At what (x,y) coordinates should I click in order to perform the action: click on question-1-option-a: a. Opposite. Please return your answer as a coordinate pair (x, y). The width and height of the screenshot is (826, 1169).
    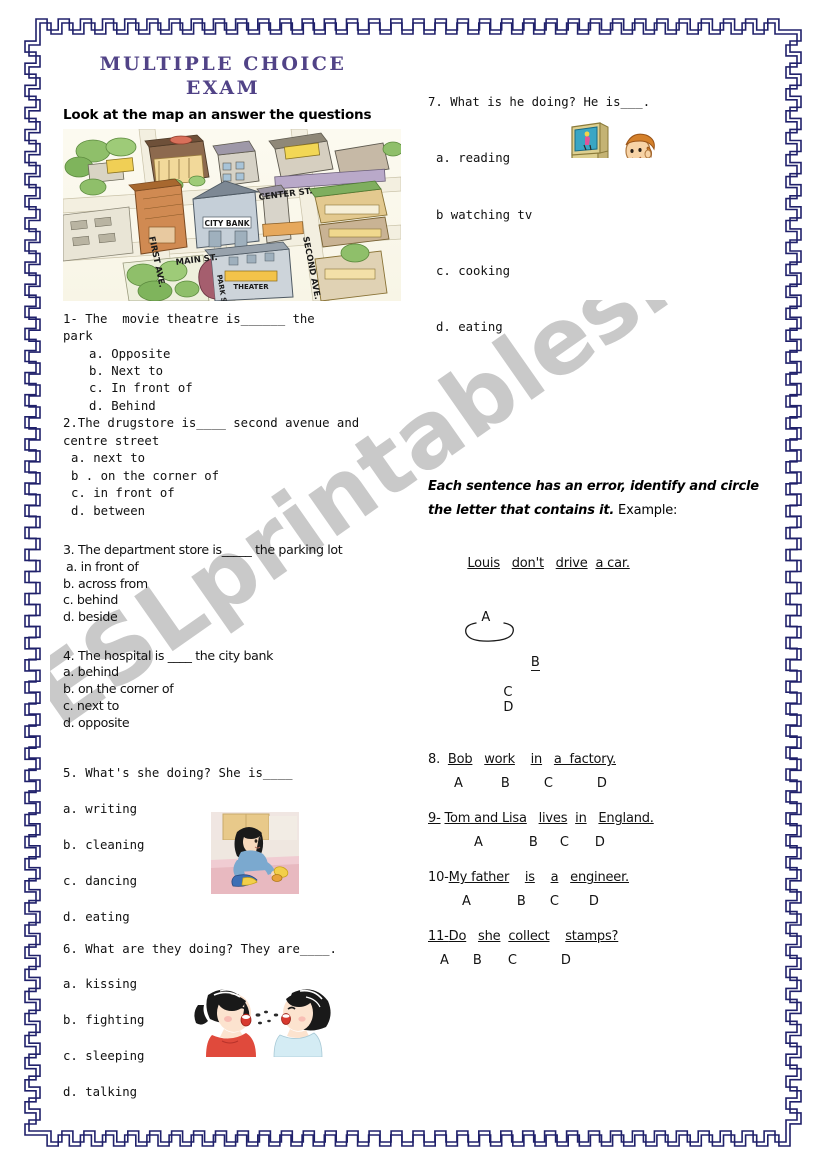
    Looking at the image, I should click on (233, 354).